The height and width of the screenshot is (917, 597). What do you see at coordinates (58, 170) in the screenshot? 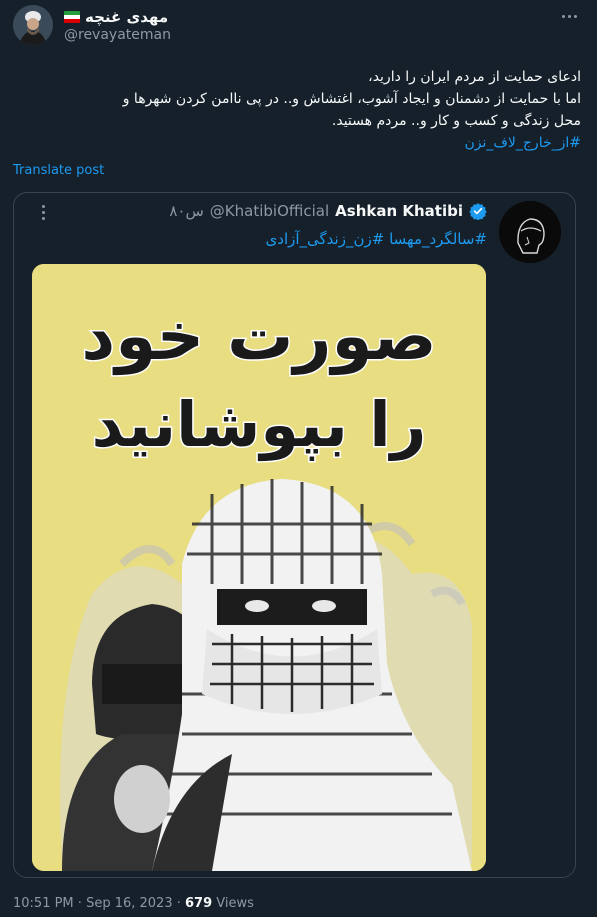
I see `translate-post-link: Translate post` at bounding box center [58, 170].